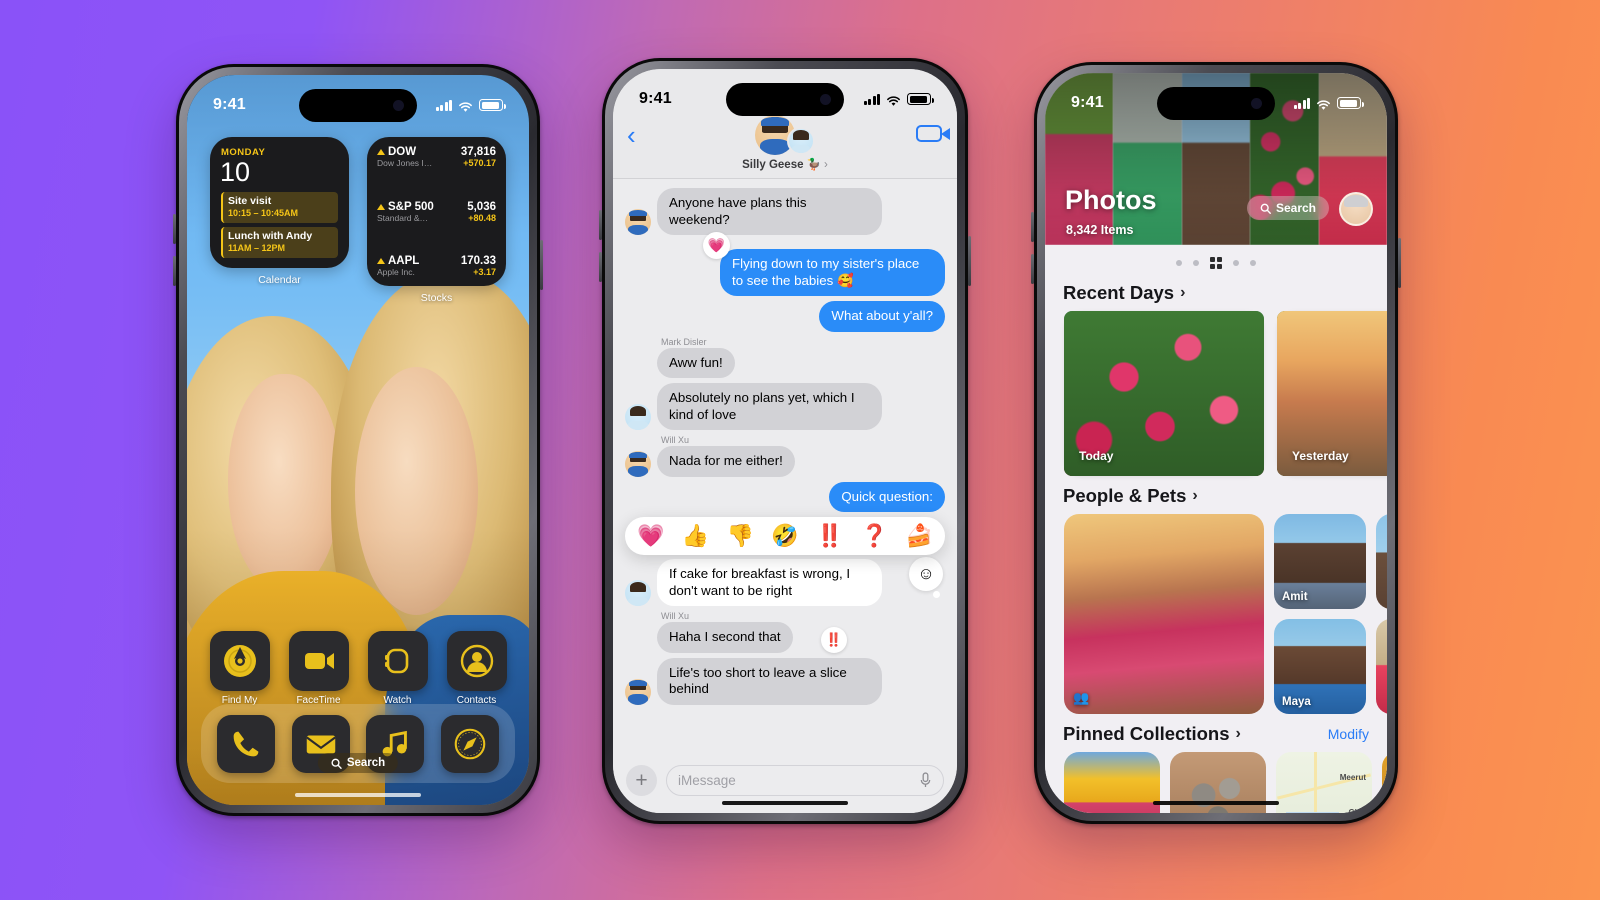 Image resolution: width=1600 pixels, height=900 pixels. Describe the element at coordinates (1332, 393) in the screenshot. I see `recent-day-card: Yesterday` at that location.